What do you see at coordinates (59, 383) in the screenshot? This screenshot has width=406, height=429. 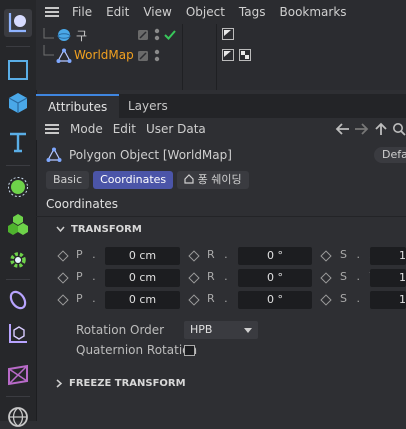 I see `chevron-right-icon` at bounding box center [59, 383].